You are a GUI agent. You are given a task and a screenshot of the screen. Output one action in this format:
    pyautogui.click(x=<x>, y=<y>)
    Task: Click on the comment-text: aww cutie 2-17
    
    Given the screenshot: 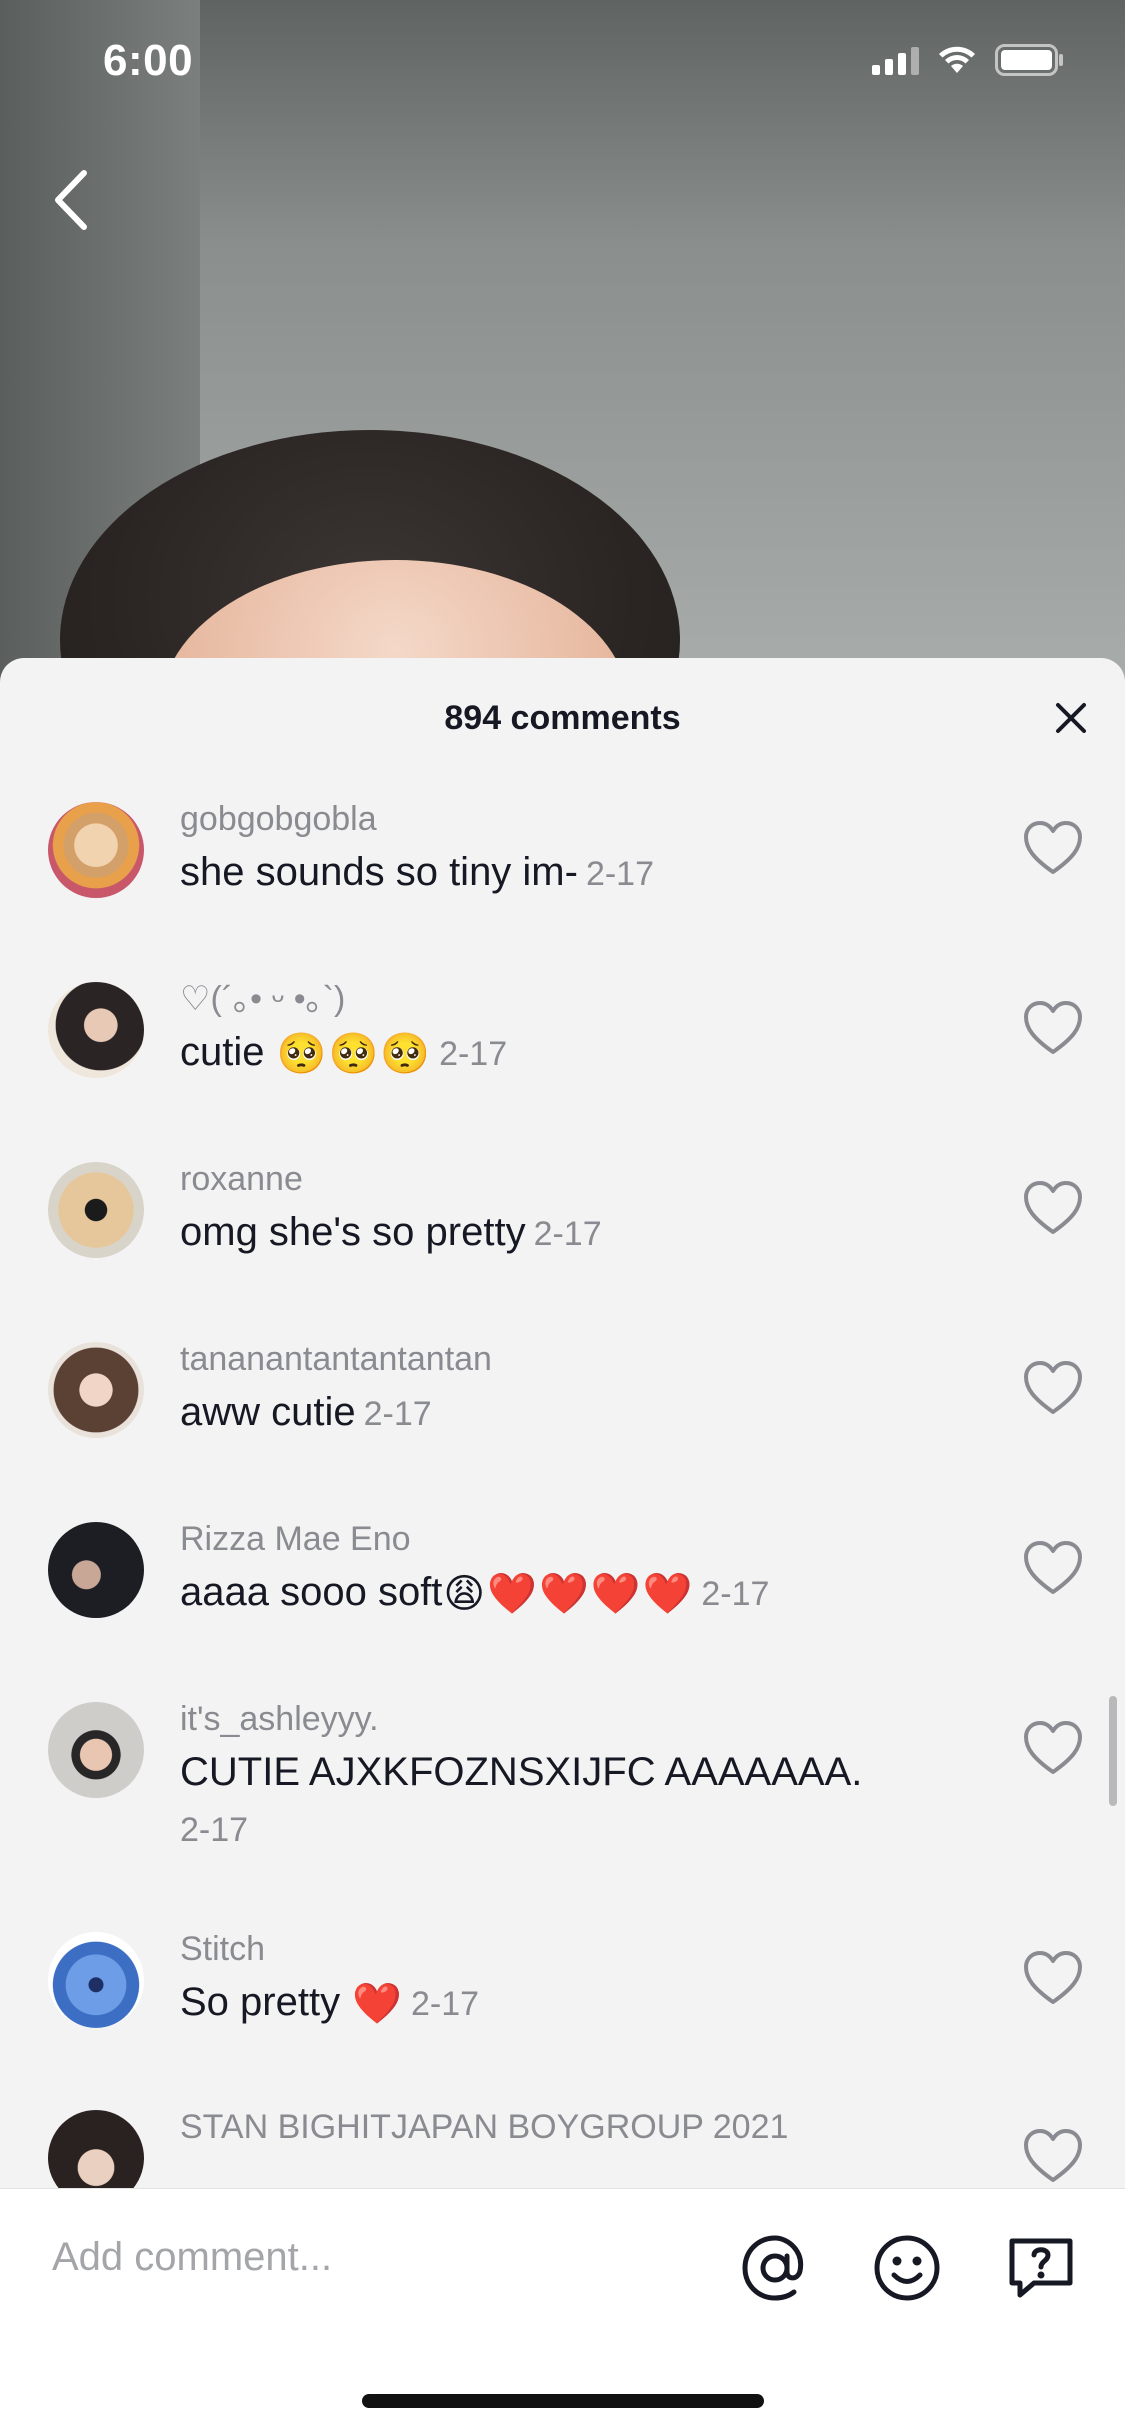 What is the action you would take?
    pyautogui.click(x=336, y=1413)
    